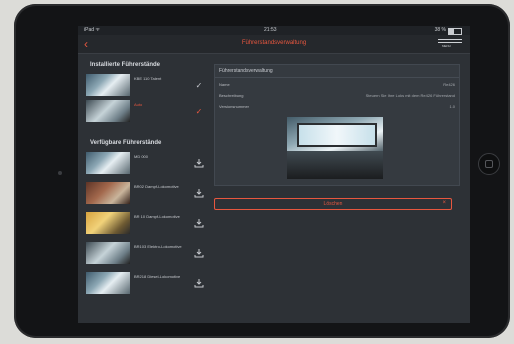  I want to click on menu-button: MENU, so click(450, 44).